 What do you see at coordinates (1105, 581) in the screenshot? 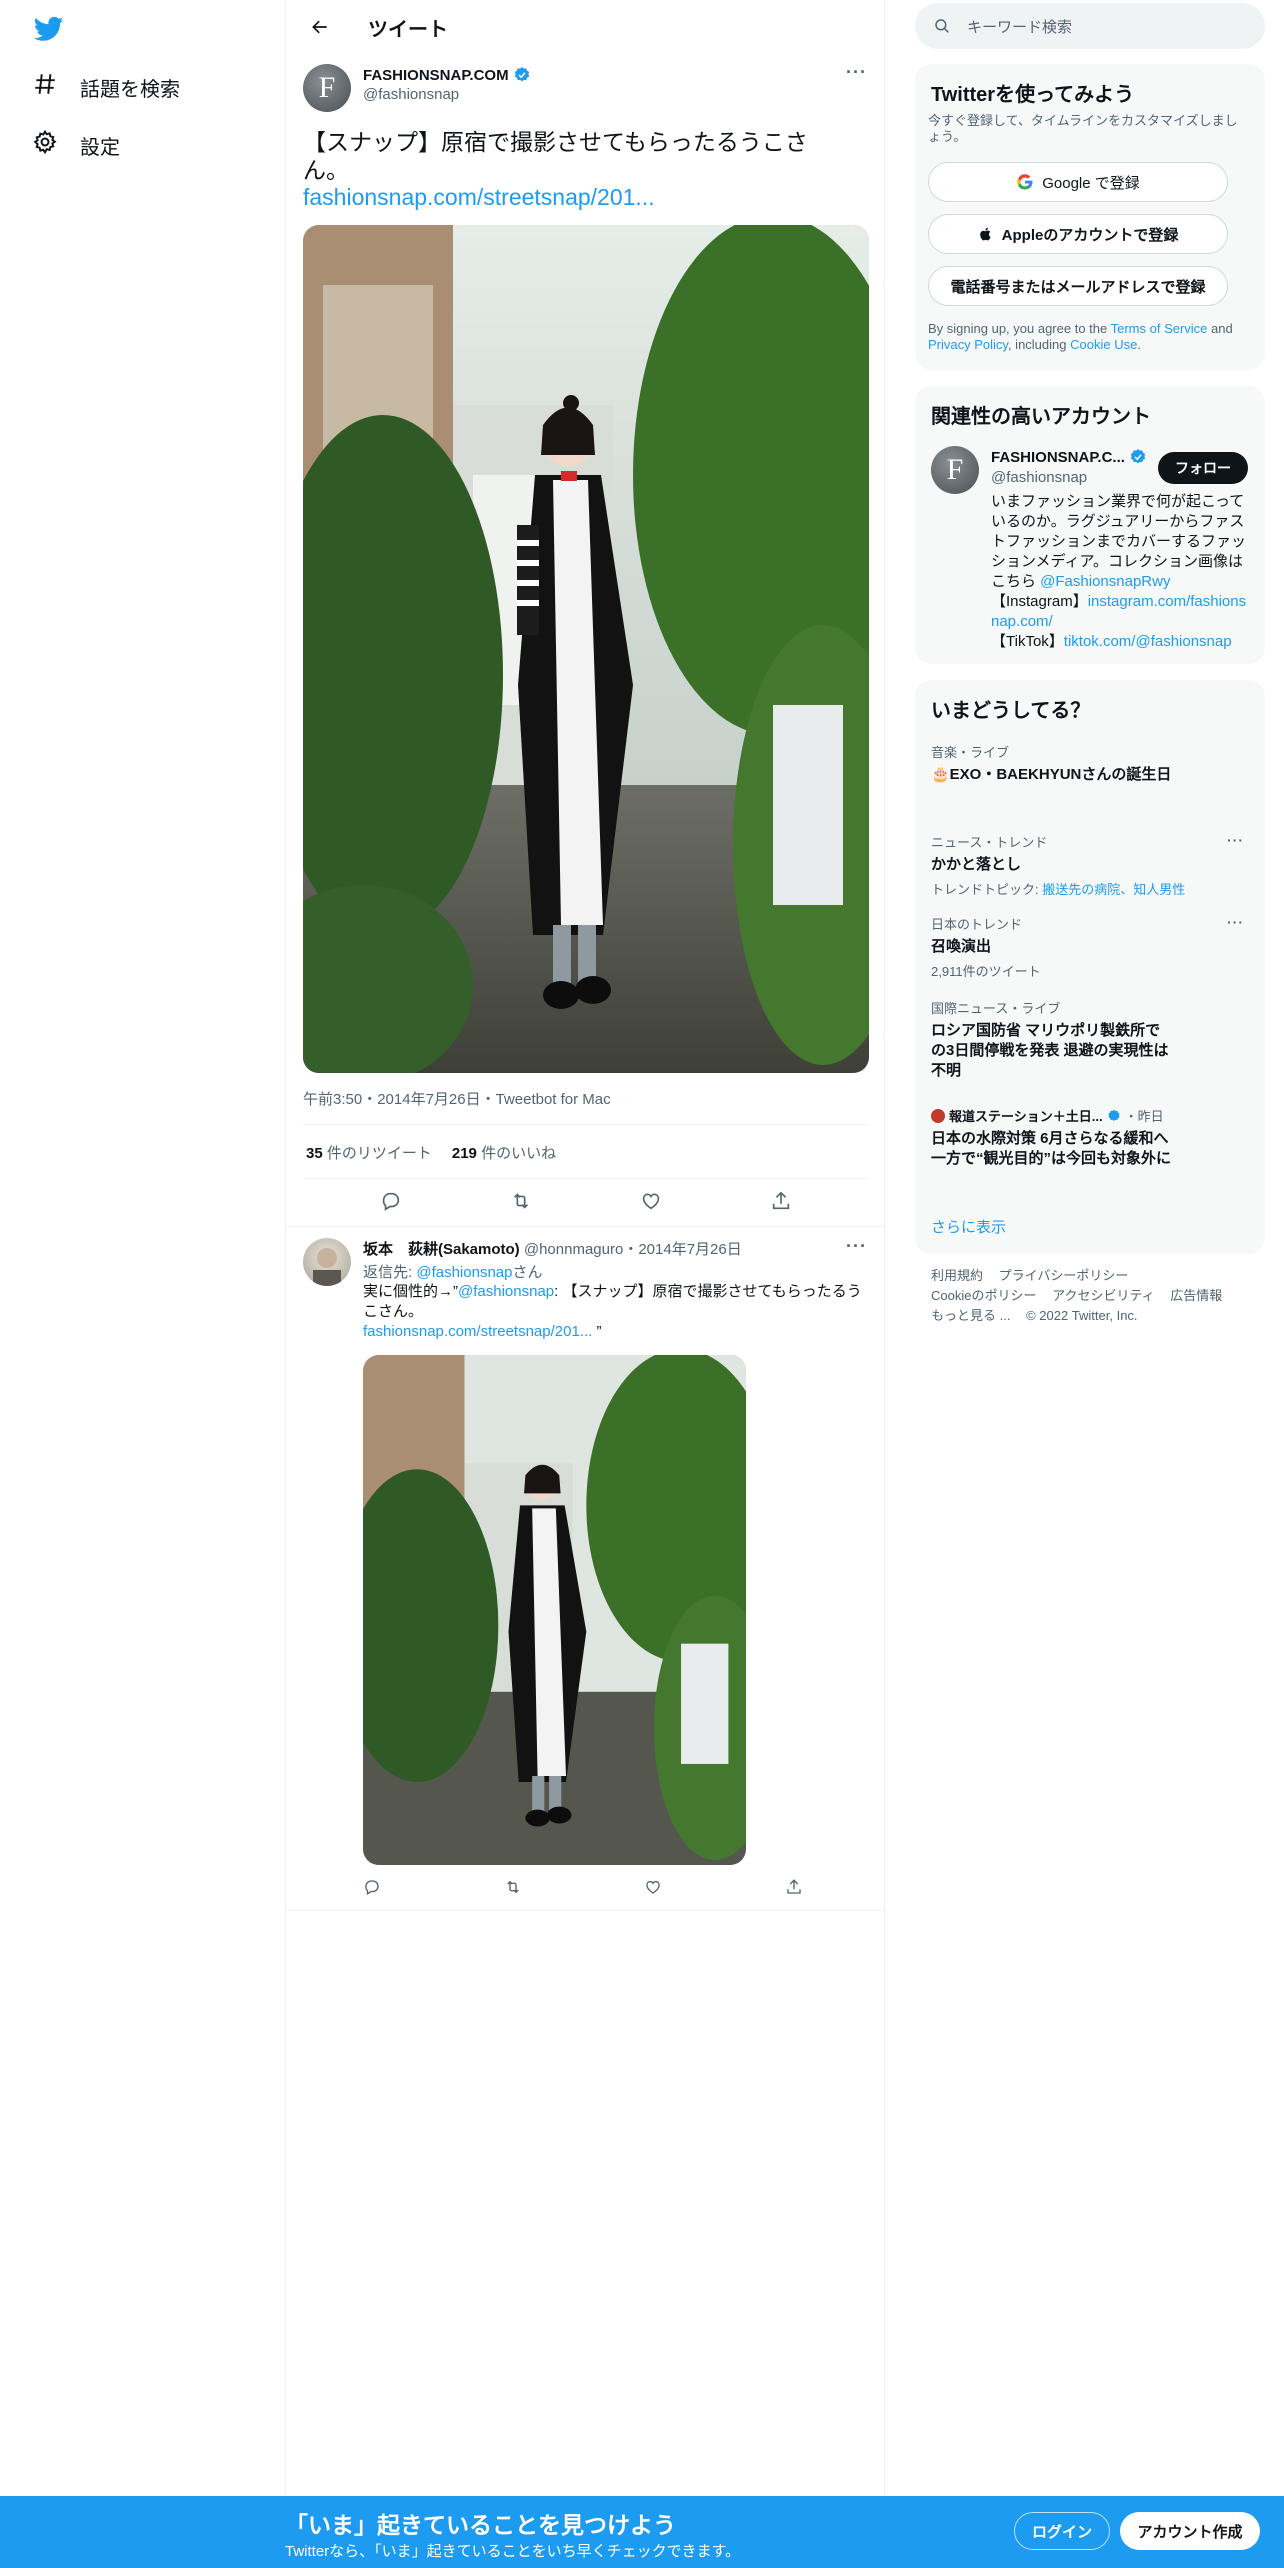
I see `bio-mention-link: @FashionsnapRwy` at bounding box center [1105, 581].